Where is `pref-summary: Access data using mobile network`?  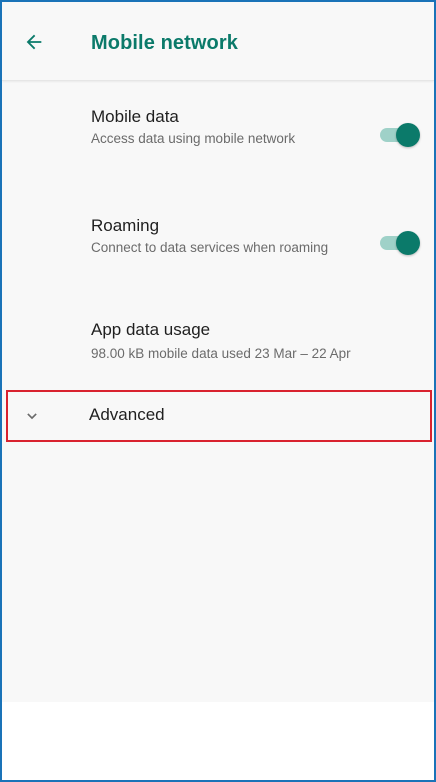 pref-summary: Access data using mobile network is located at coordinates (193, 138).